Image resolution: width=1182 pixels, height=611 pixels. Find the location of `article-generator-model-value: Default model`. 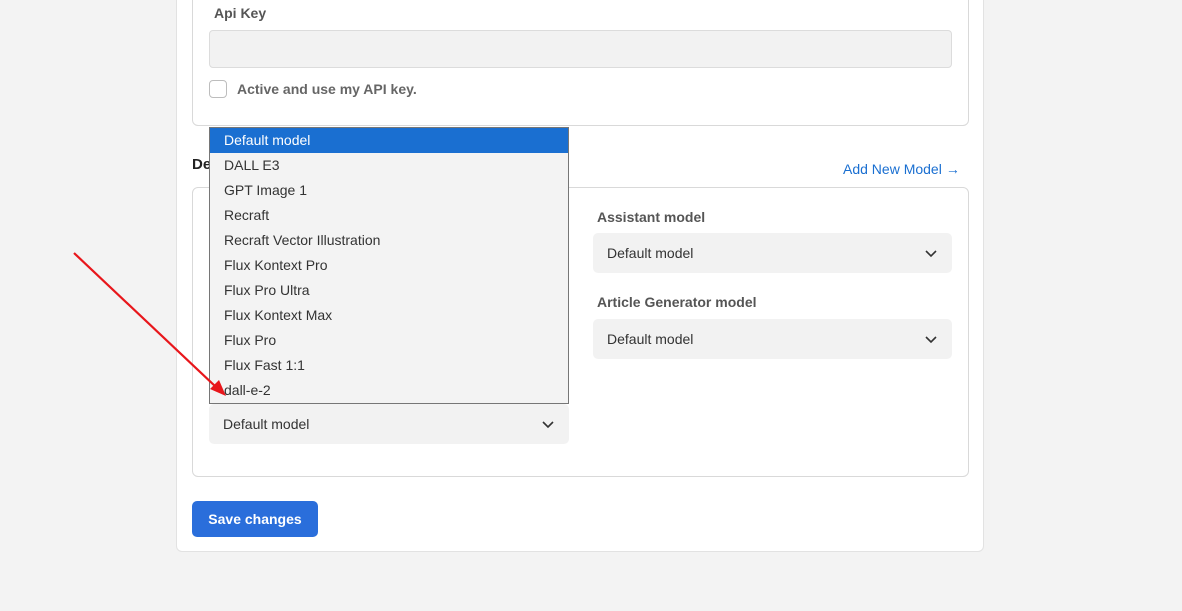

article-generator-model-value: Default model is located at coordinates (650, 339).